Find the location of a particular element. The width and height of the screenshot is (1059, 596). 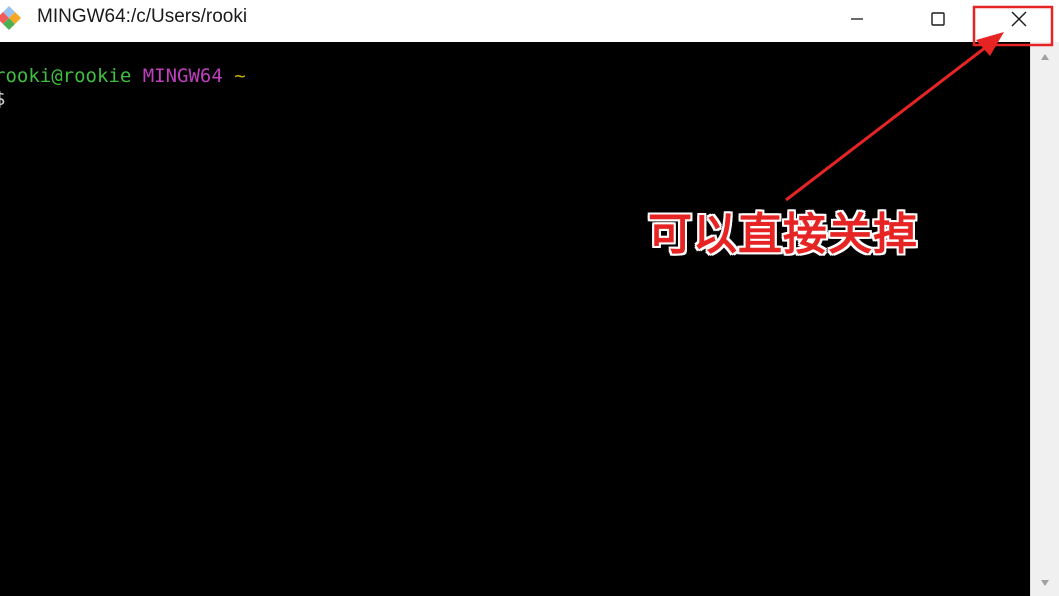

minimize-button is located at coordinates (857, 19).